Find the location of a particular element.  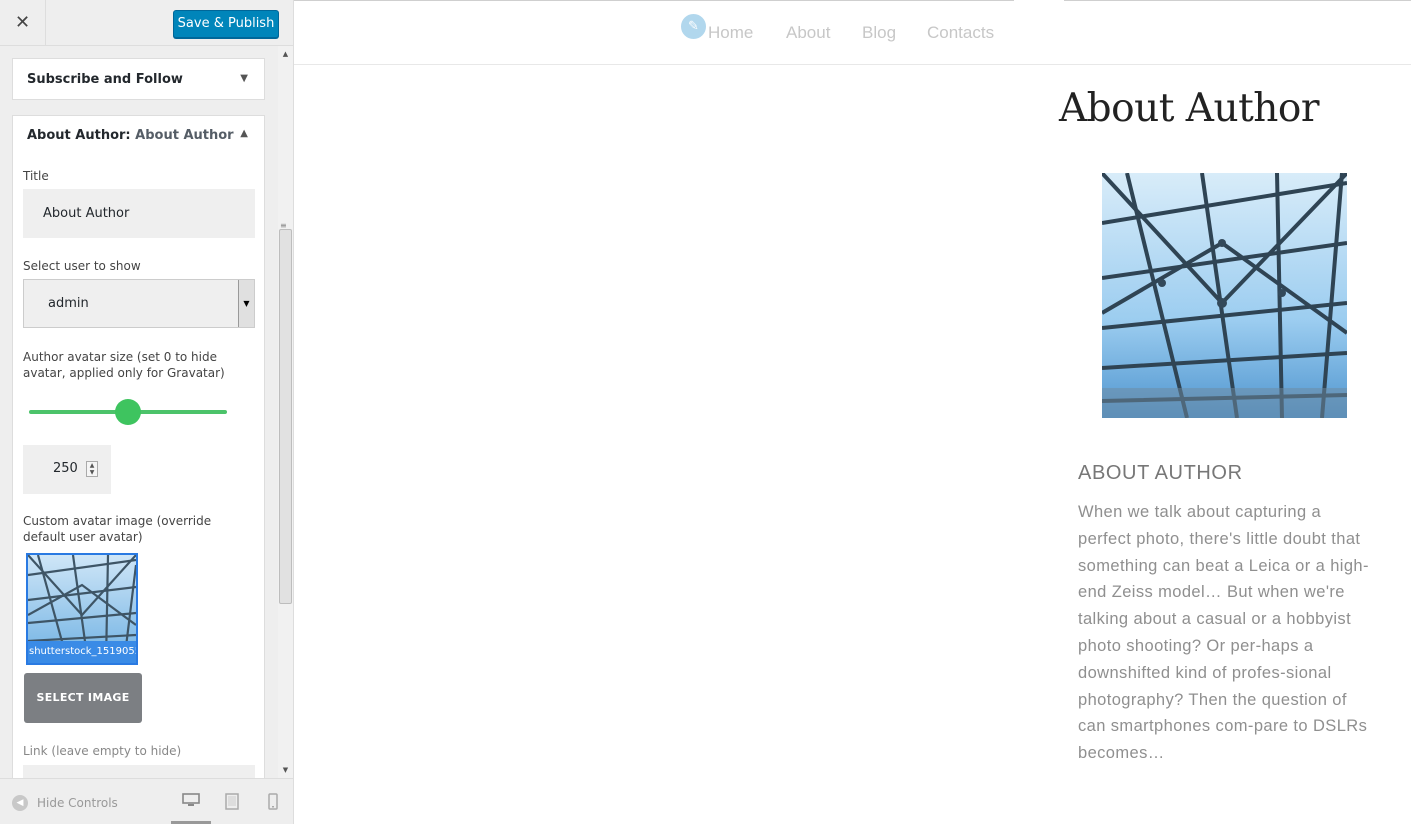

save-publish-button: Save & Publish is located at coordinates (226, 24).